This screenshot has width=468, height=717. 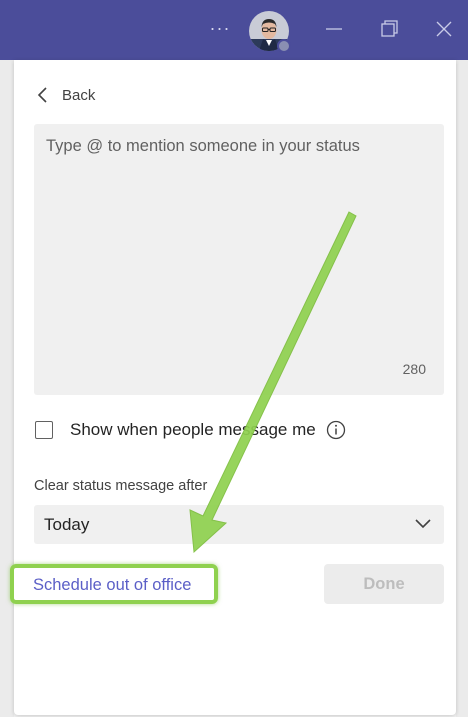 What do you see at coordinates (384, 584) in the screenshot?
I see `done-button: Done` at bounding box center [384, 584].